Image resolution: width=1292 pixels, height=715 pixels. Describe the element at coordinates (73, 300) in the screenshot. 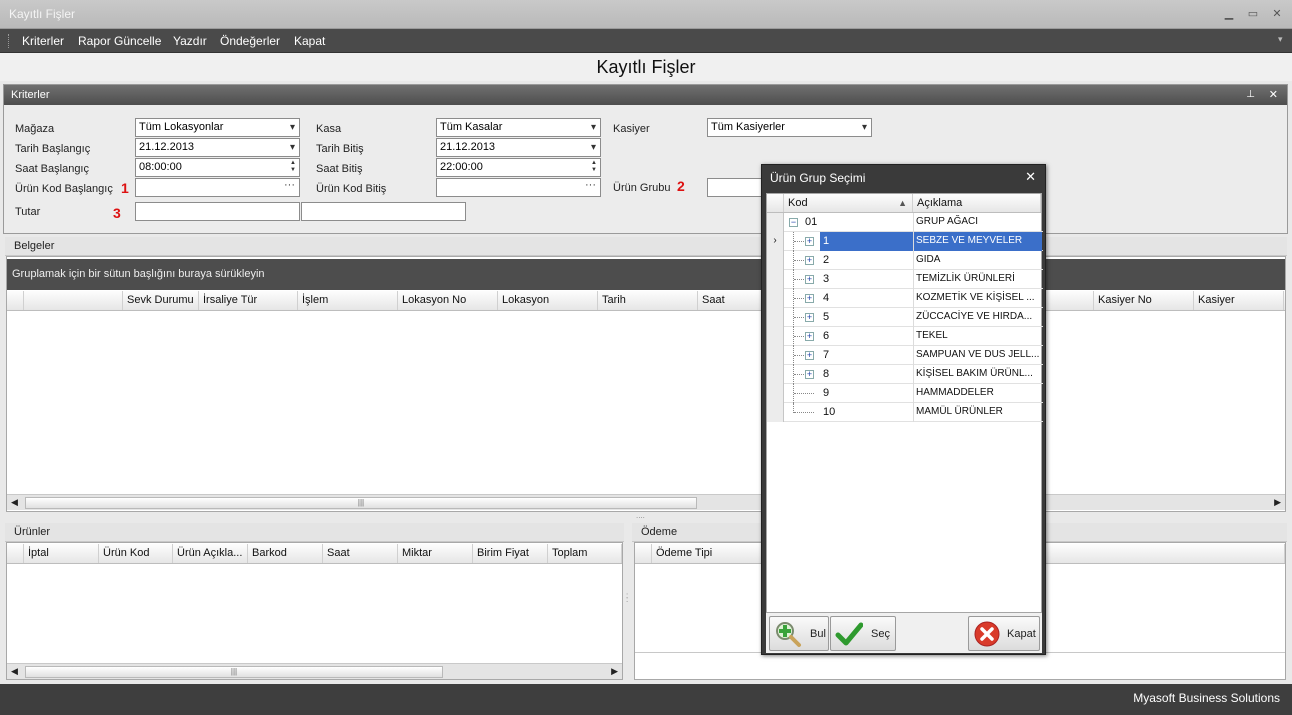

I see `col-blank` at that location.